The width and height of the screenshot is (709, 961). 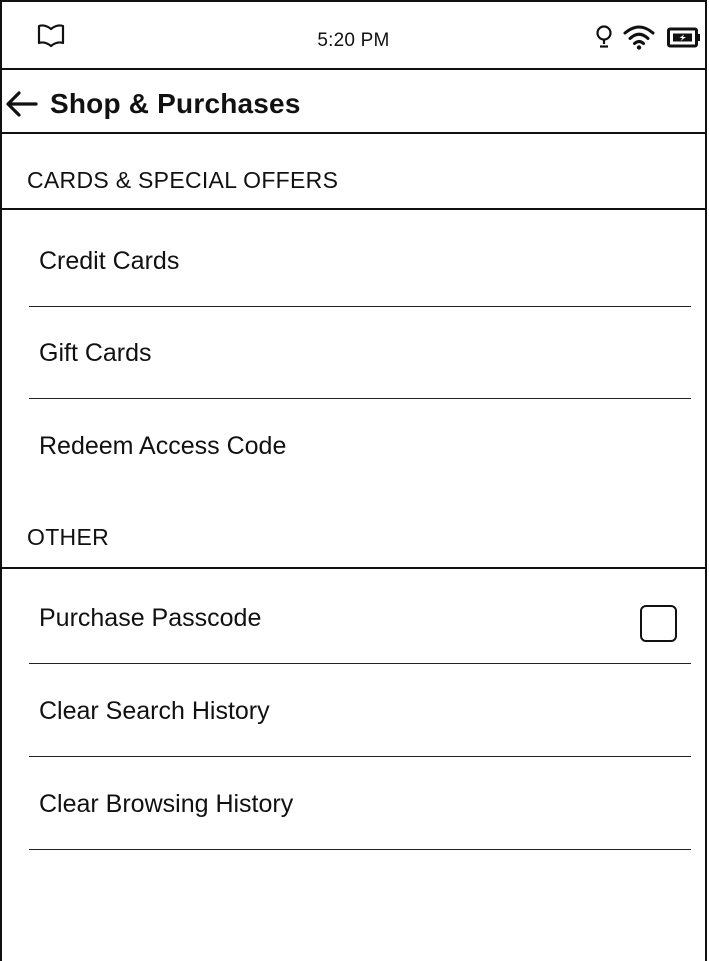 What do you see at coordinates (183, 180) in the screenshot?
I see `section-title: CARDS & SPECIAL OFFERS` at bounding box center [183, 180].